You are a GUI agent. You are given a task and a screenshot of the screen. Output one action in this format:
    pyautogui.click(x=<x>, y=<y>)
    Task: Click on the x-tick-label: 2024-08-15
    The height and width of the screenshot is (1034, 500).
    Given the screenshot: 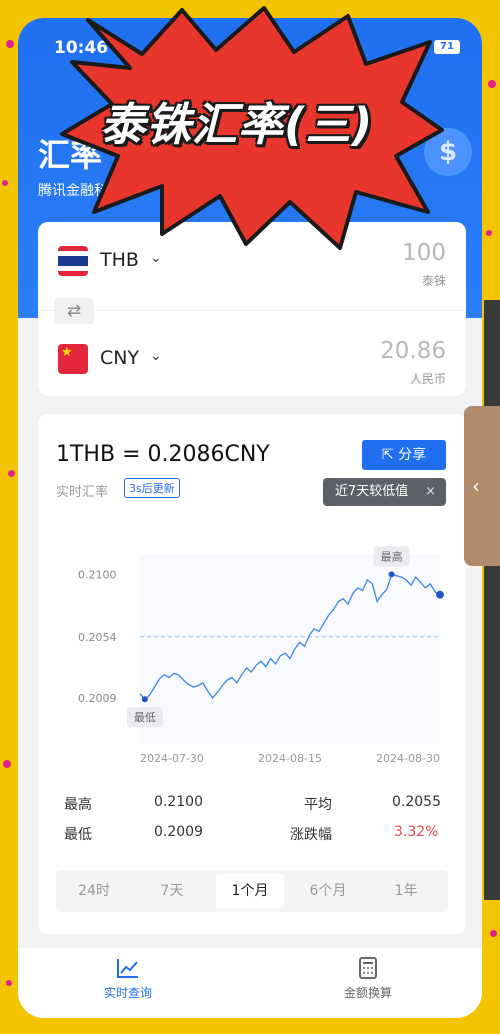 What is the action you would take?
    pyautogui.click(x=290, y=758)
    